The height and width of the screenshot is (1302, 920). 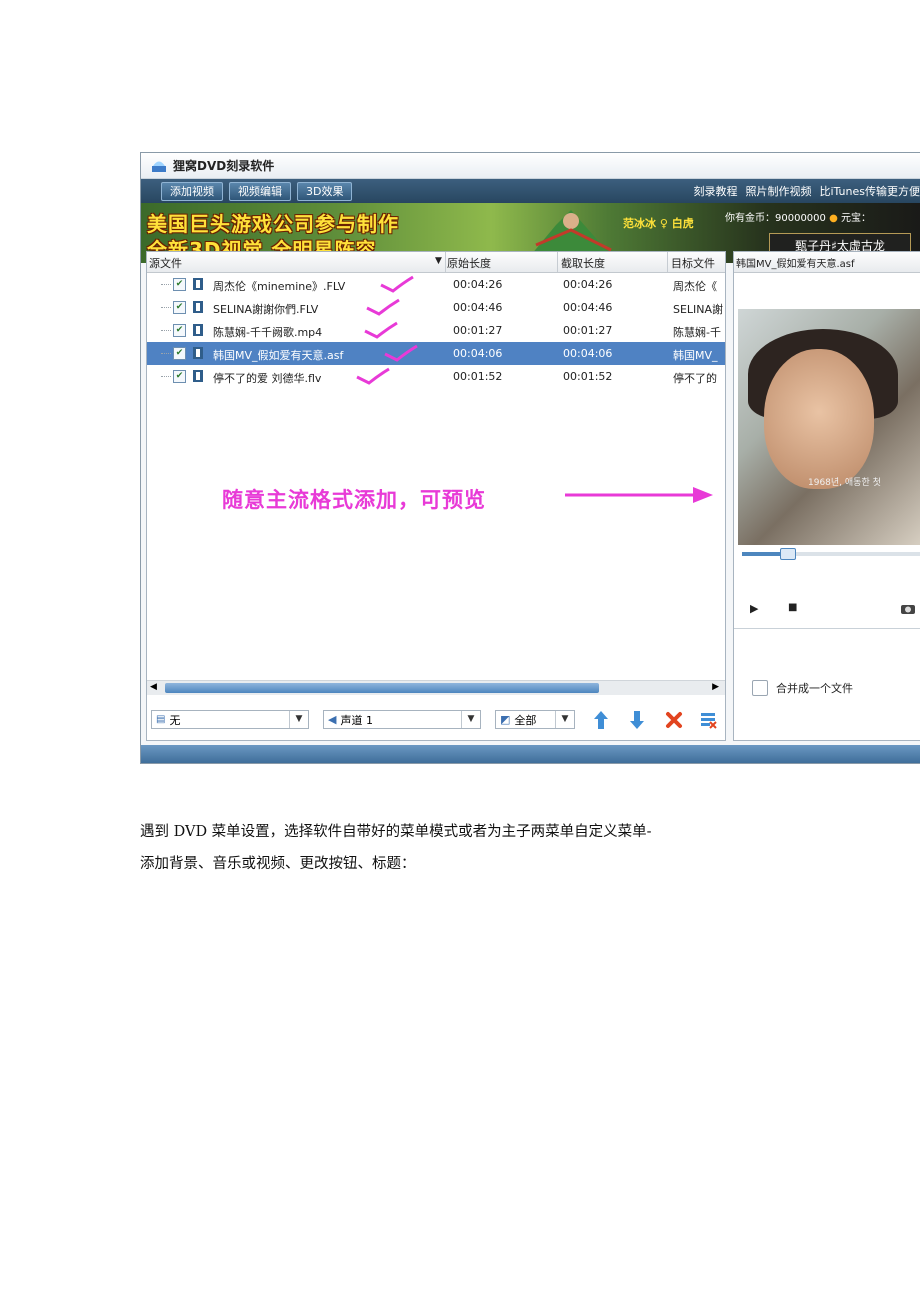 What do you see at coordinates (698, 309) in the screenshot?
I see `target-file: SELINA謝` at bounding box center [698, 309].